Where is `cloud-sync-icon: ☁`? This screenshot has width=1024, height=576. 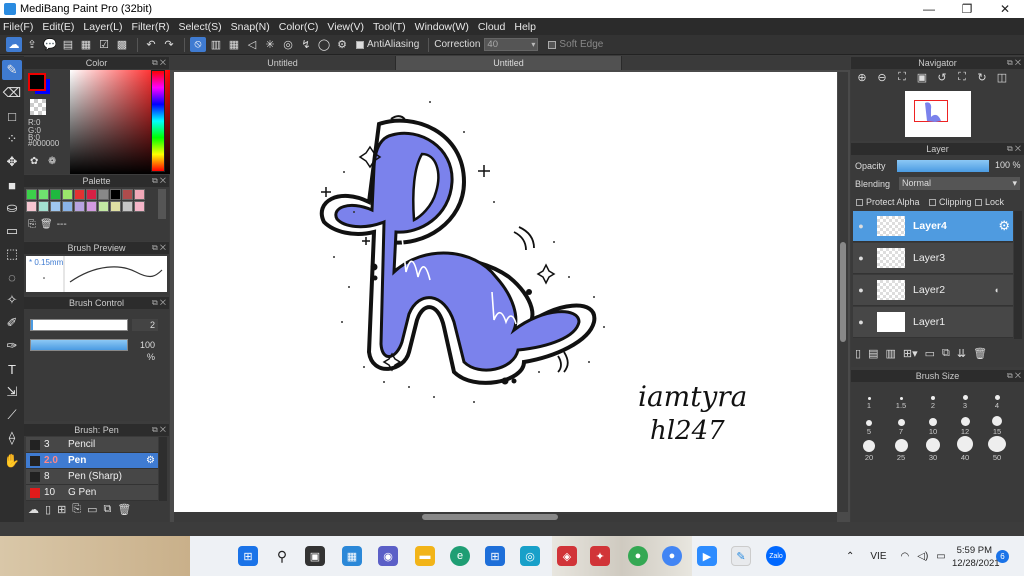
cloud-sync-icon: ☁ is located at coordinates (14, 44).